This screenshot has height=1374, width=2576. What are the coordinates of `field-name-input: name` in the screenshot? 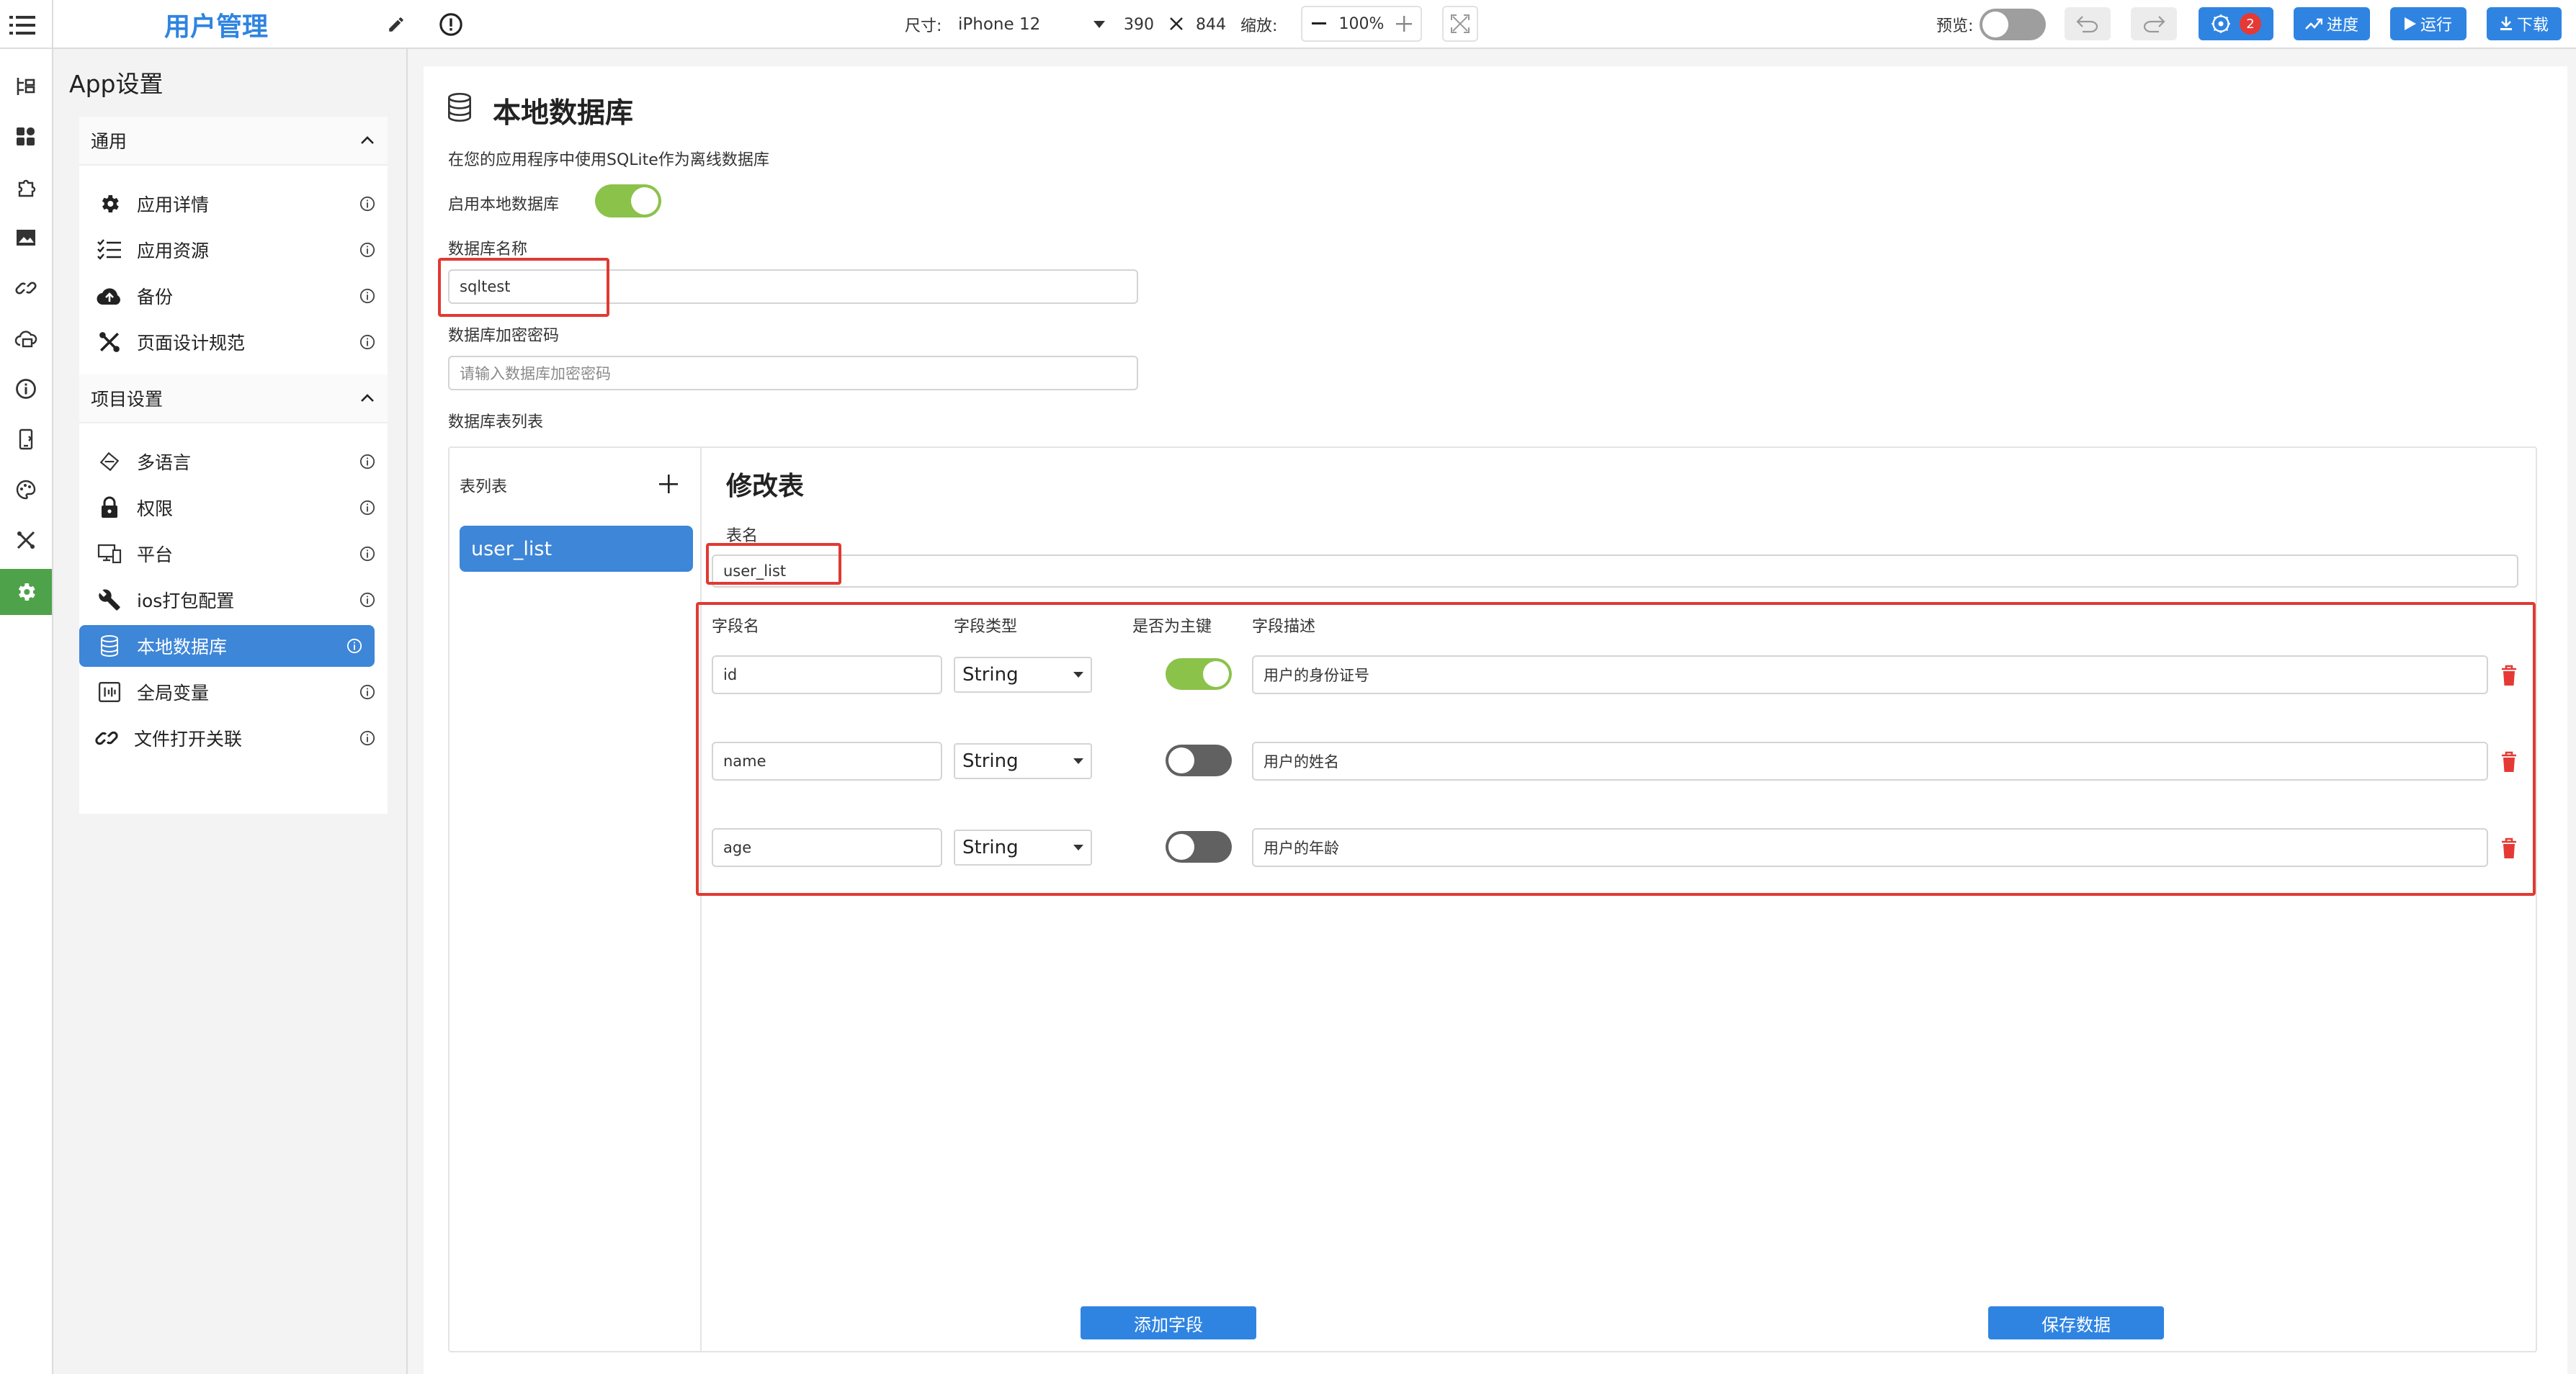 It's located at (827, 761).